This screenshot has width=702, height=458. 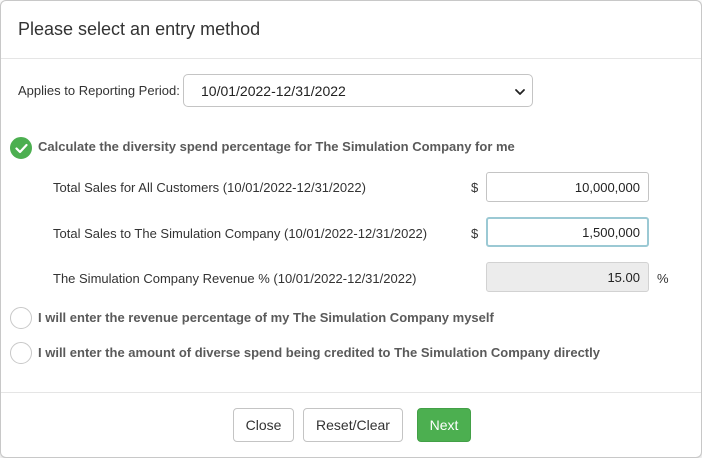 I want to click on option-calculate-radio, so click(x=21, y=148).